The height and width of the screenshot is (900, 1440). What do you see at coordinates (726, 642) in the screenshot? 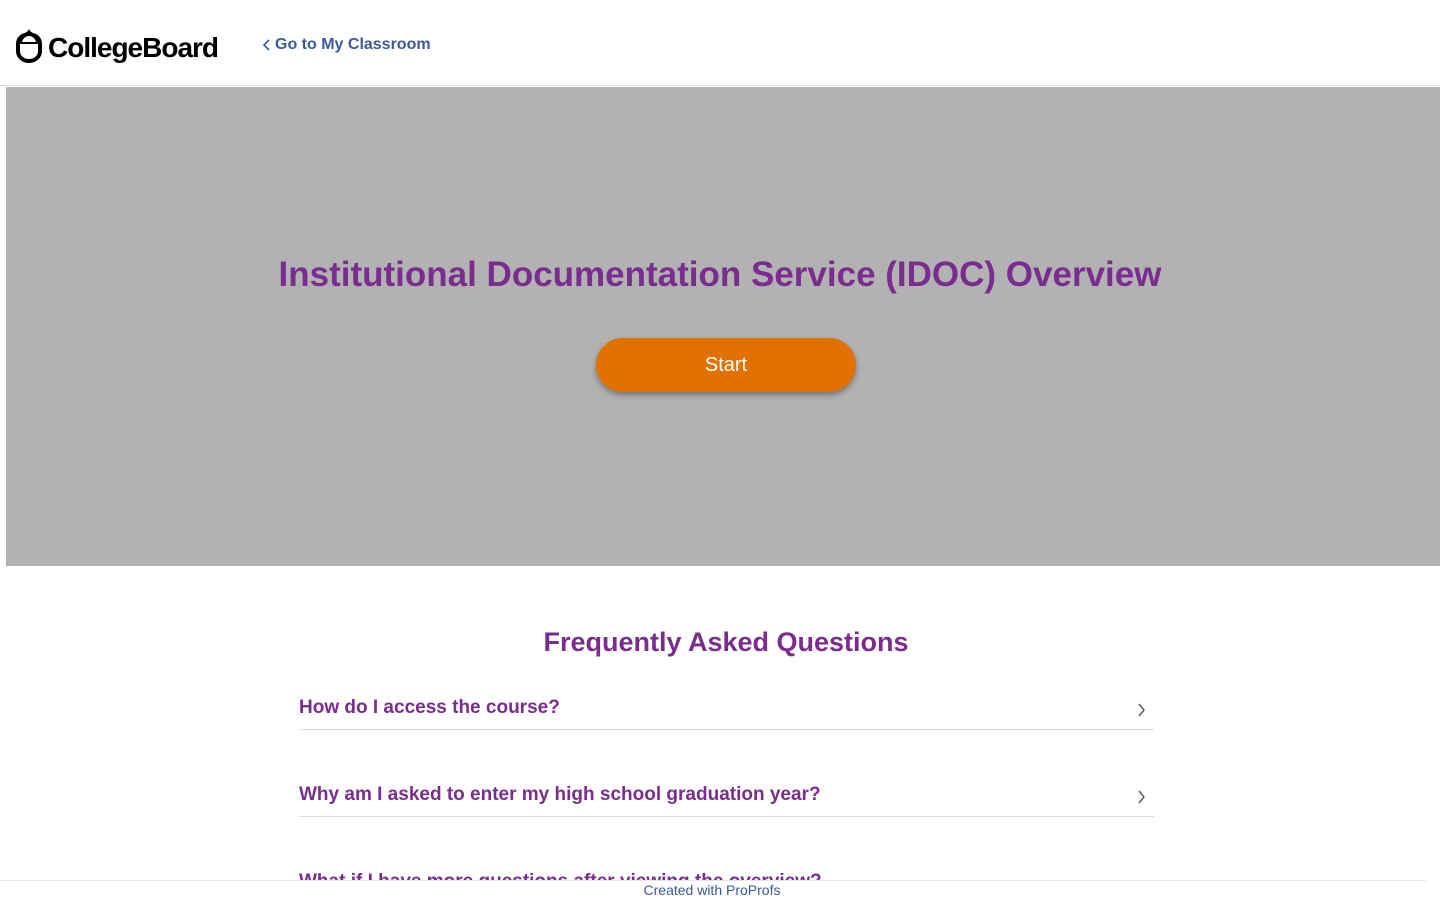
I see `faq-title: Frequently Asked Questions` at bounding box center [726, 642].